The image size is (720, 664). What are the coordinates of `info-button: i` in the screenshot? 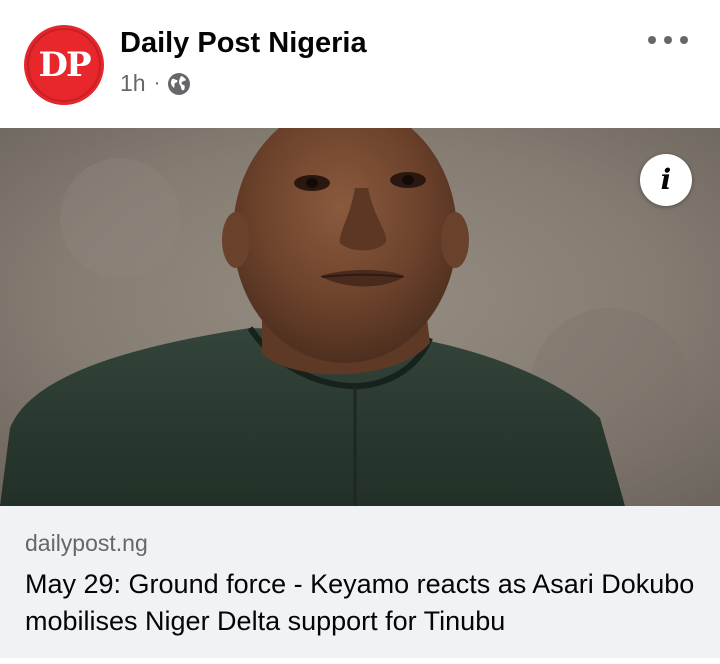 It's located at (666, 180).